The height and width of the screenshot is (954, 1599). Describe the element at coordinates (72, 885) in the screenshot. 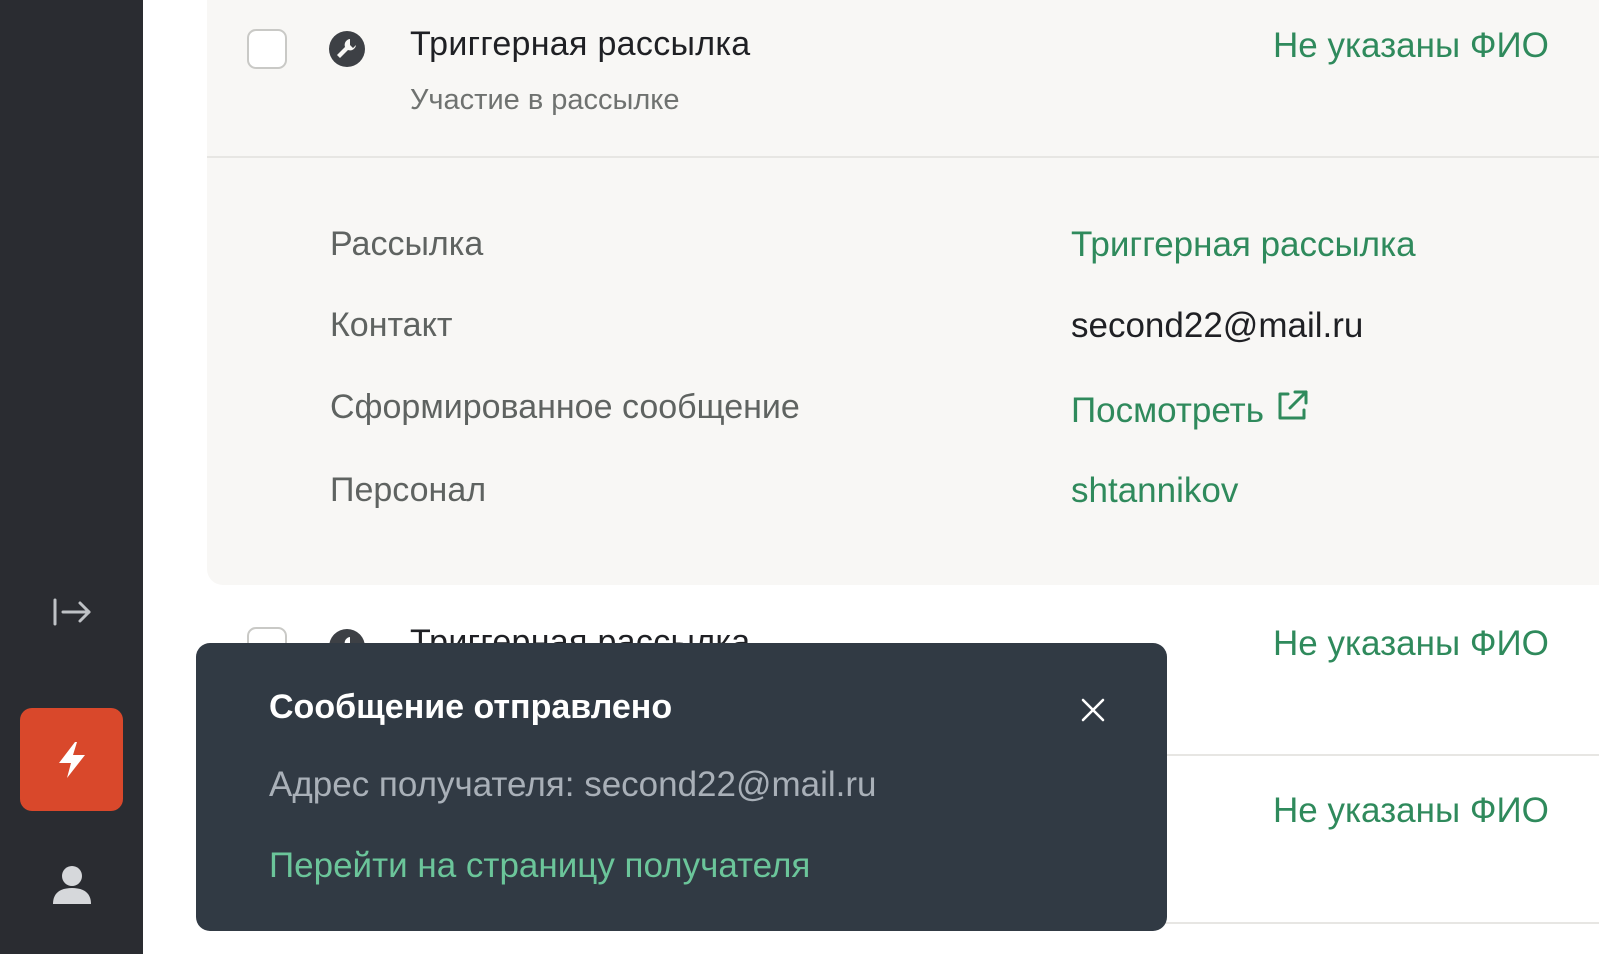

I see `user-icon` at that location.